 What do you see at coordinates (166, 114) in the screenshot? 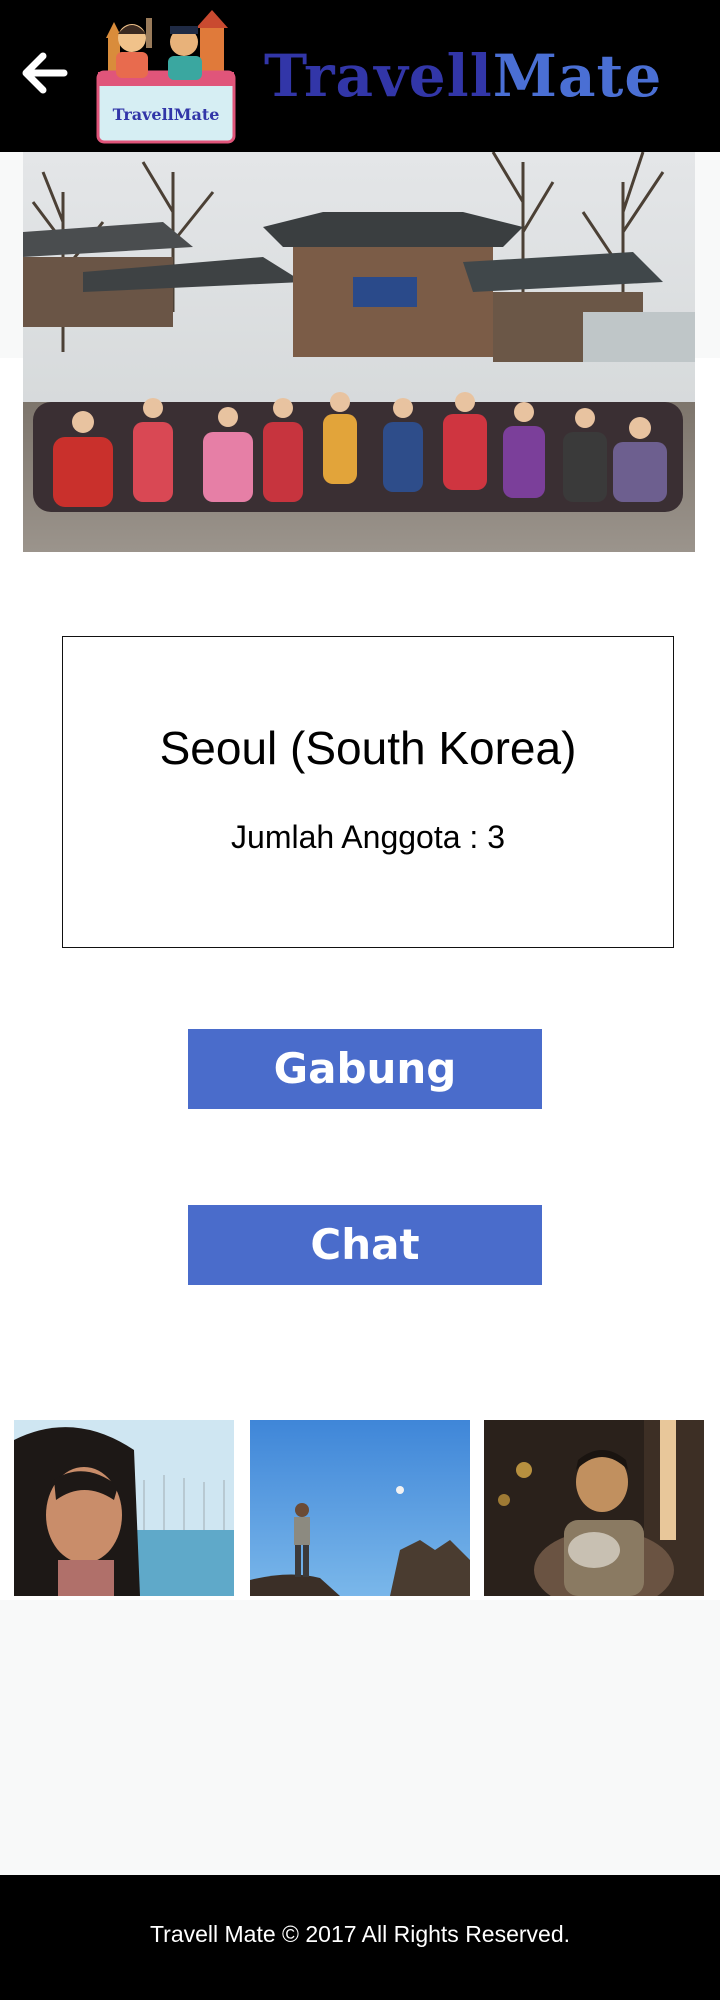
I see `logo-badge-text: TravellMate` at bounding box center [166, 114].